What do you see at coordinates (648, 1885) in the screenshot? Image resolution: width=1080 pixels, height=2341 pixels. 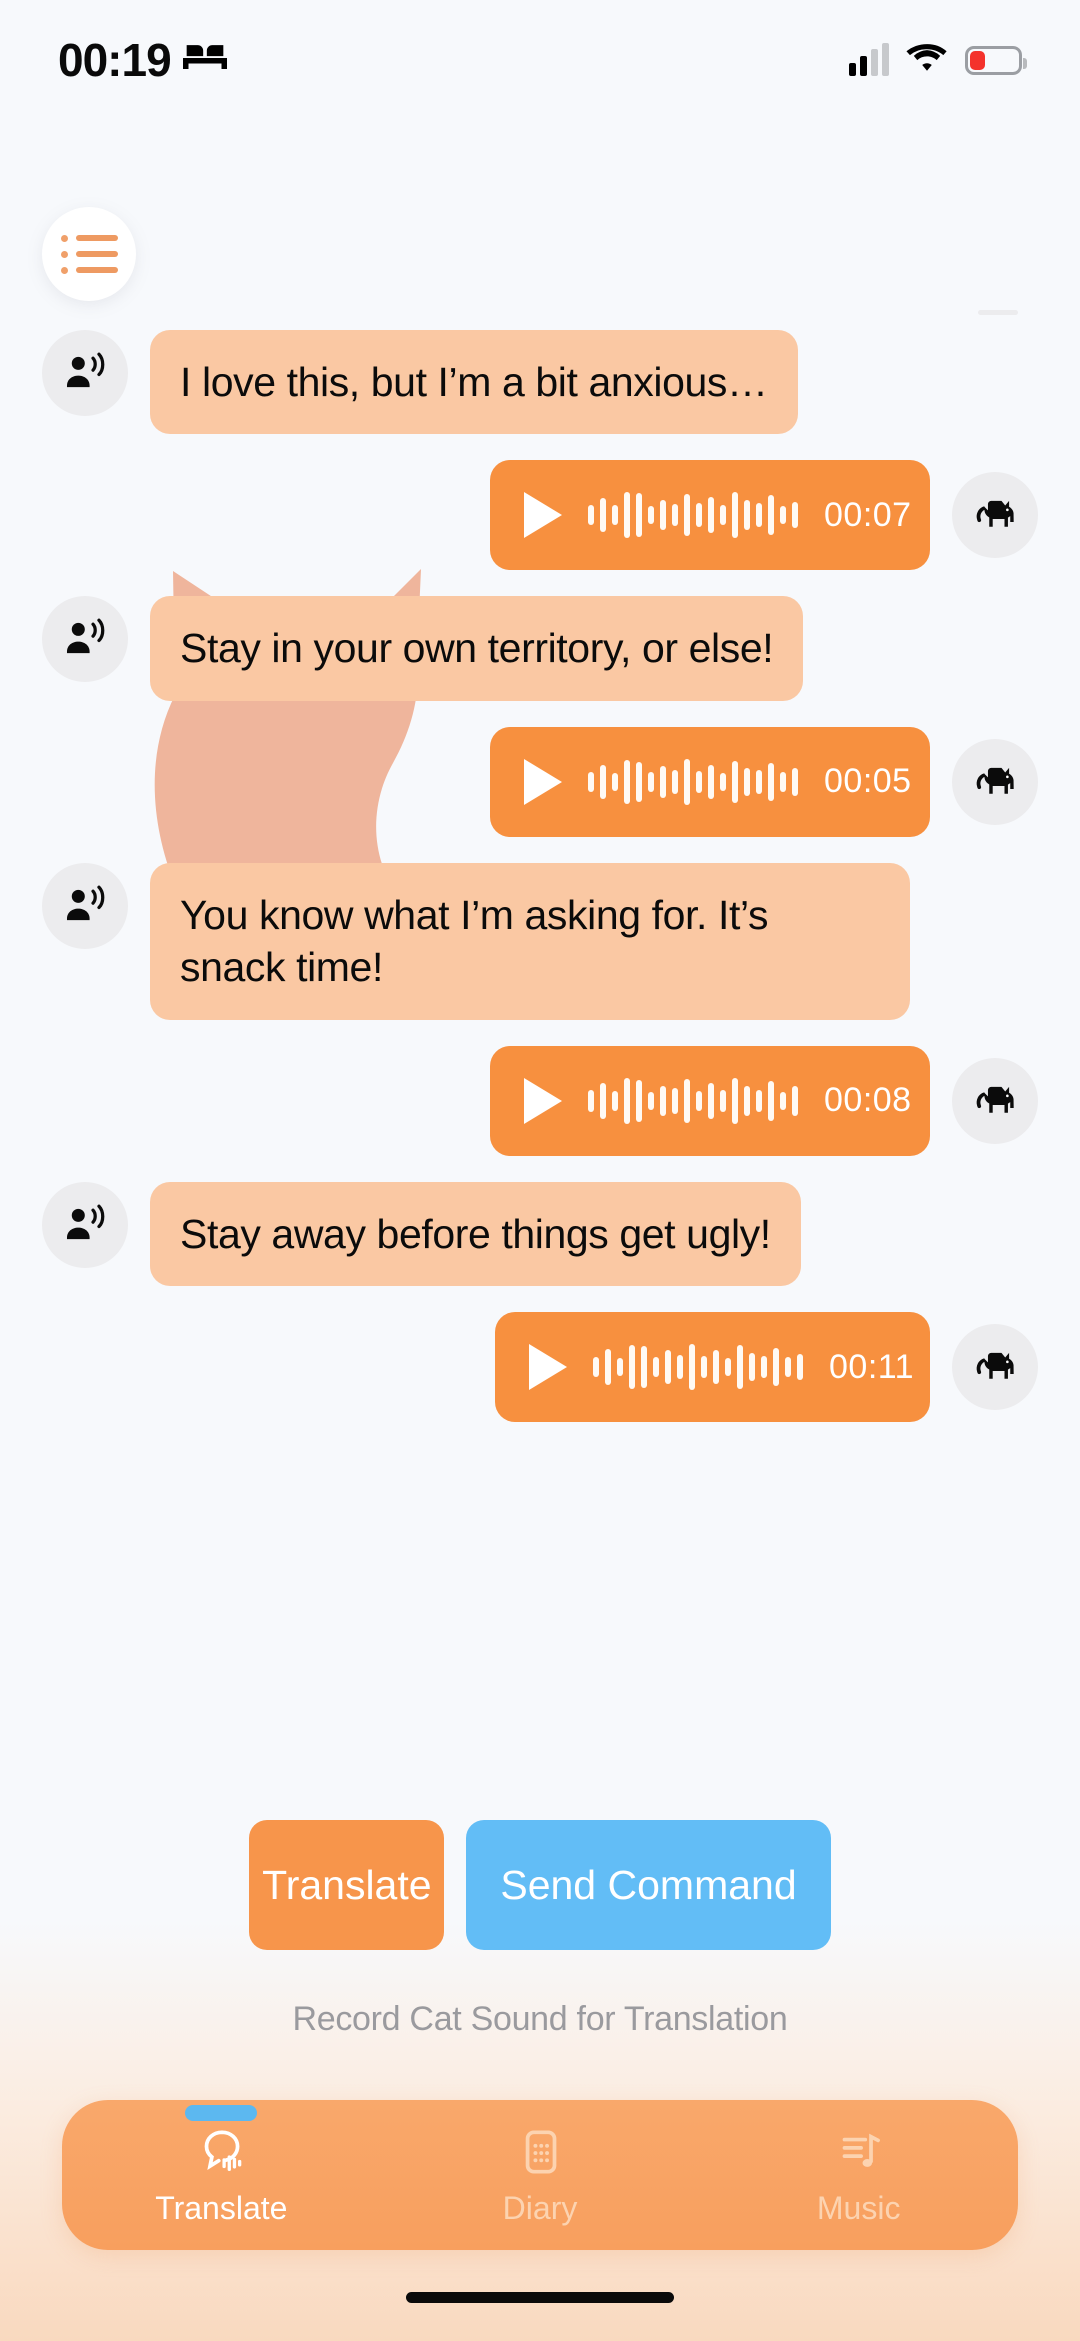 I see `send-command-button: Send Command` at bounding box center [648, 1885].